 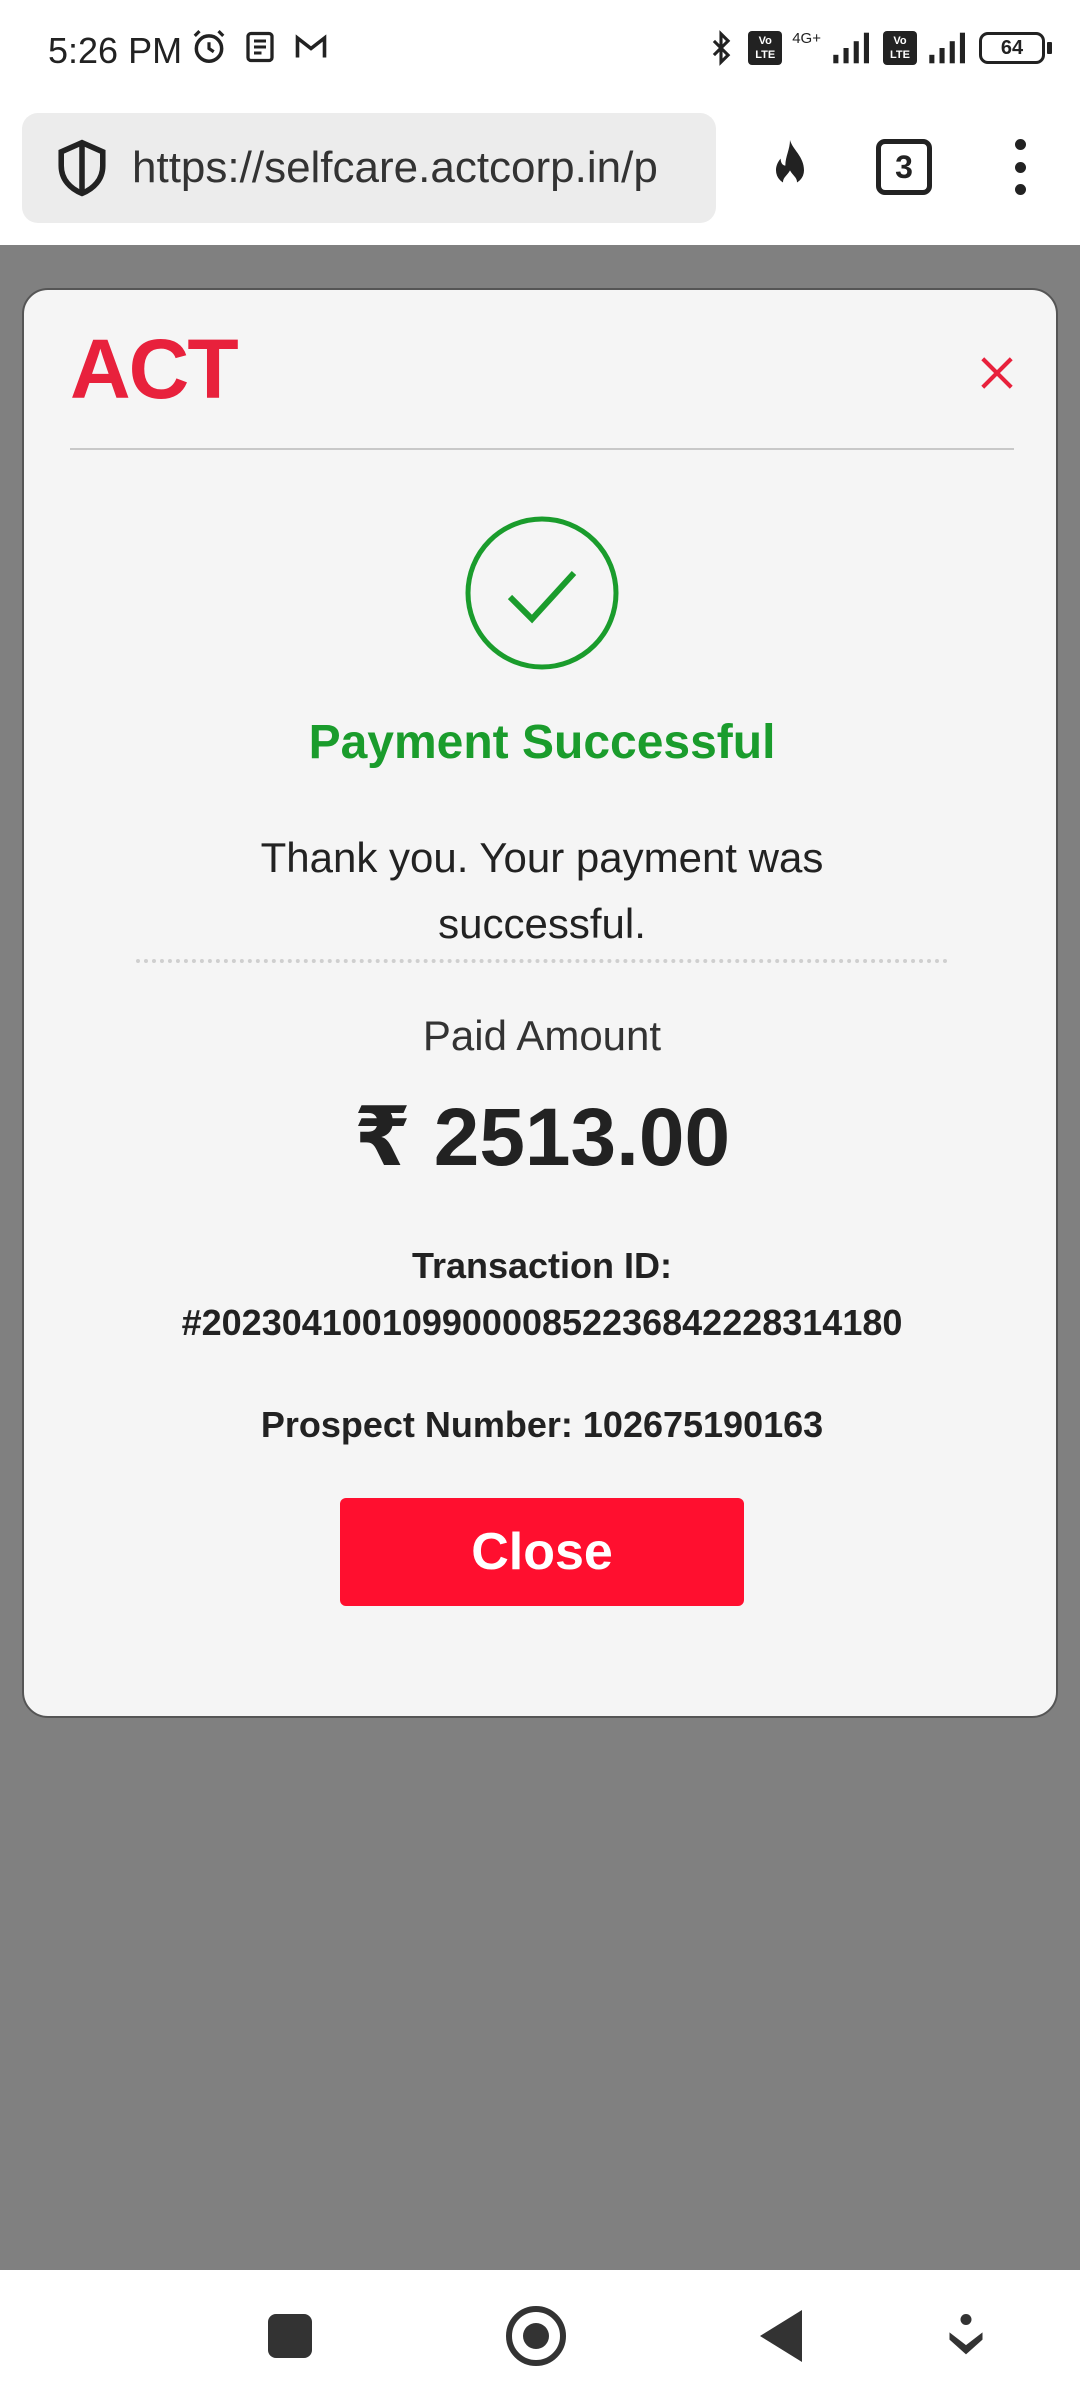 What do you see at coordinates (209, 46) in the screenshot?
I see `alarm-icon` at bounding box center [209, 46].